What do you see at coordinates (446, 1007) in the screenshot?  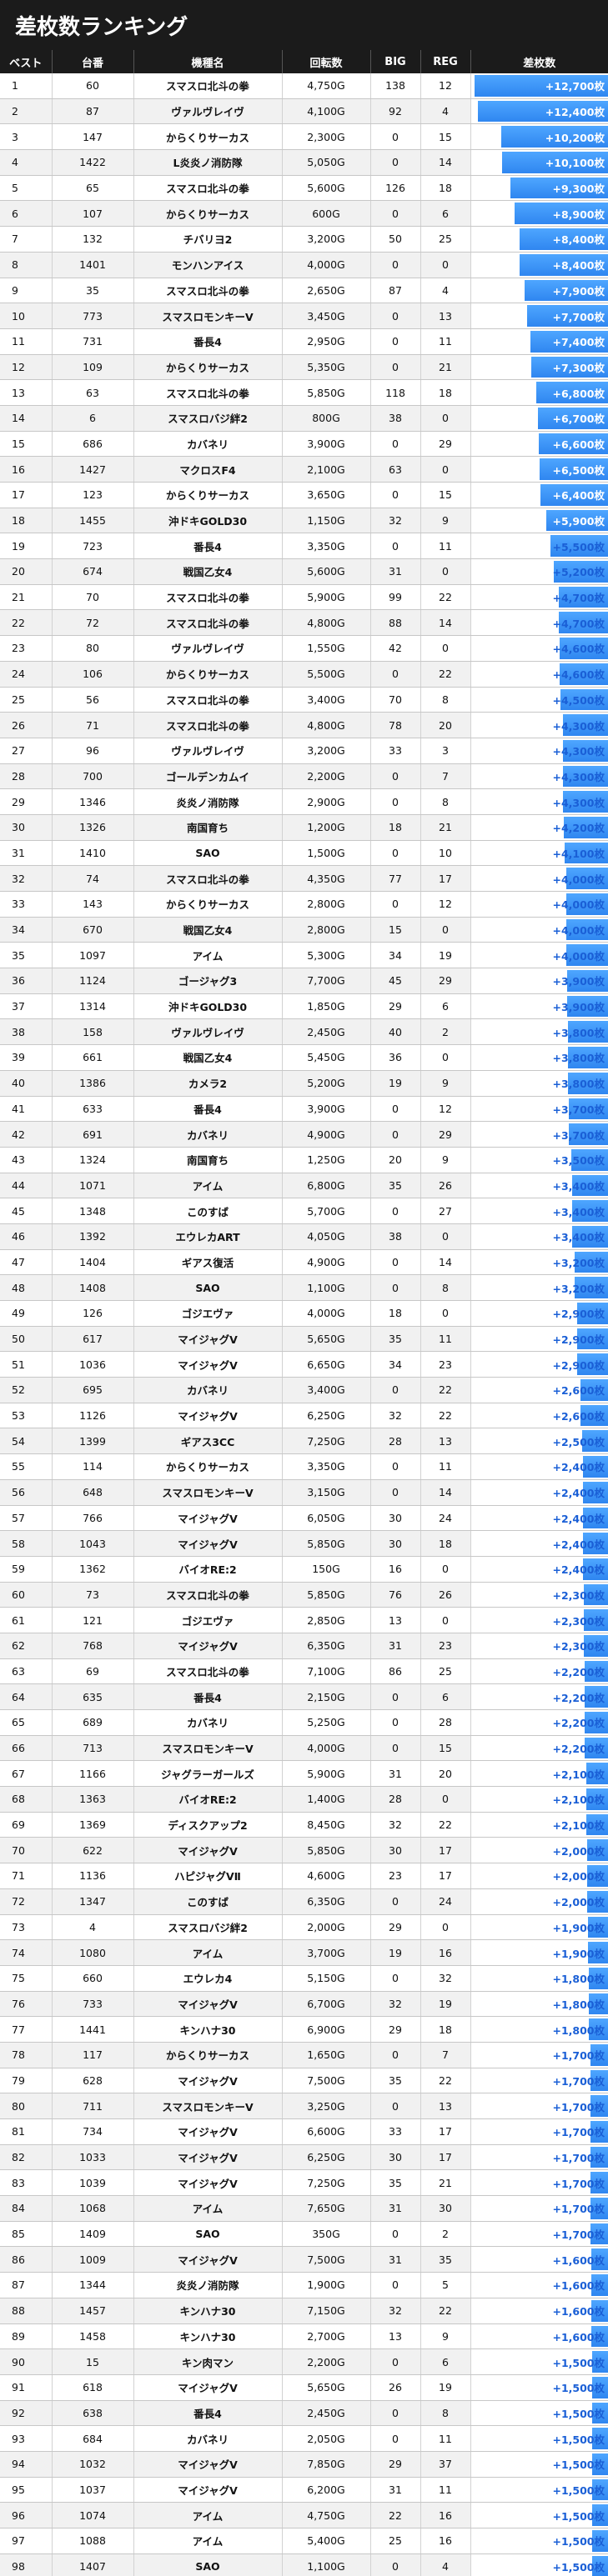 I see `reg-cell: 6` at bounding box center [446, 1007].